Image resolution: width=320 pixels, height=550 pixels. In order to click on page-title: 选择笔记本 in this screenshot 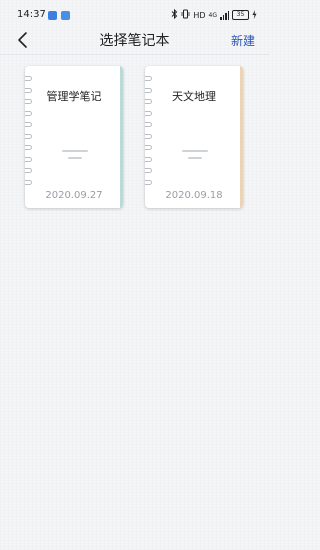, I will do `click(134, 41)`.